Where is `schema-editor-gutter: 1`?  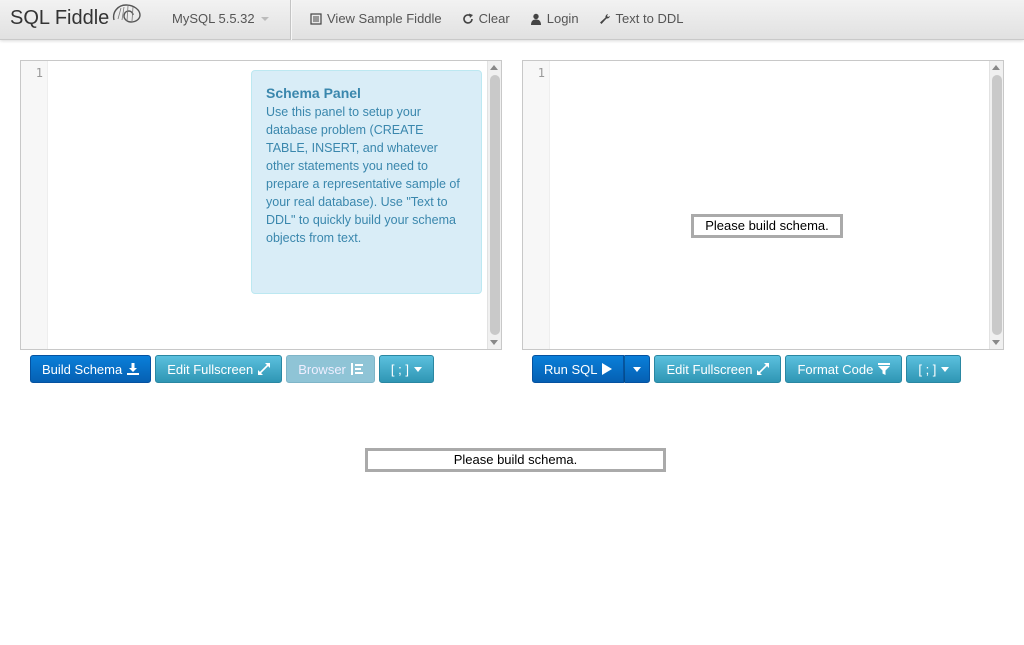
schema-editor-gutter: 1 is located at coordinates (34, 205).